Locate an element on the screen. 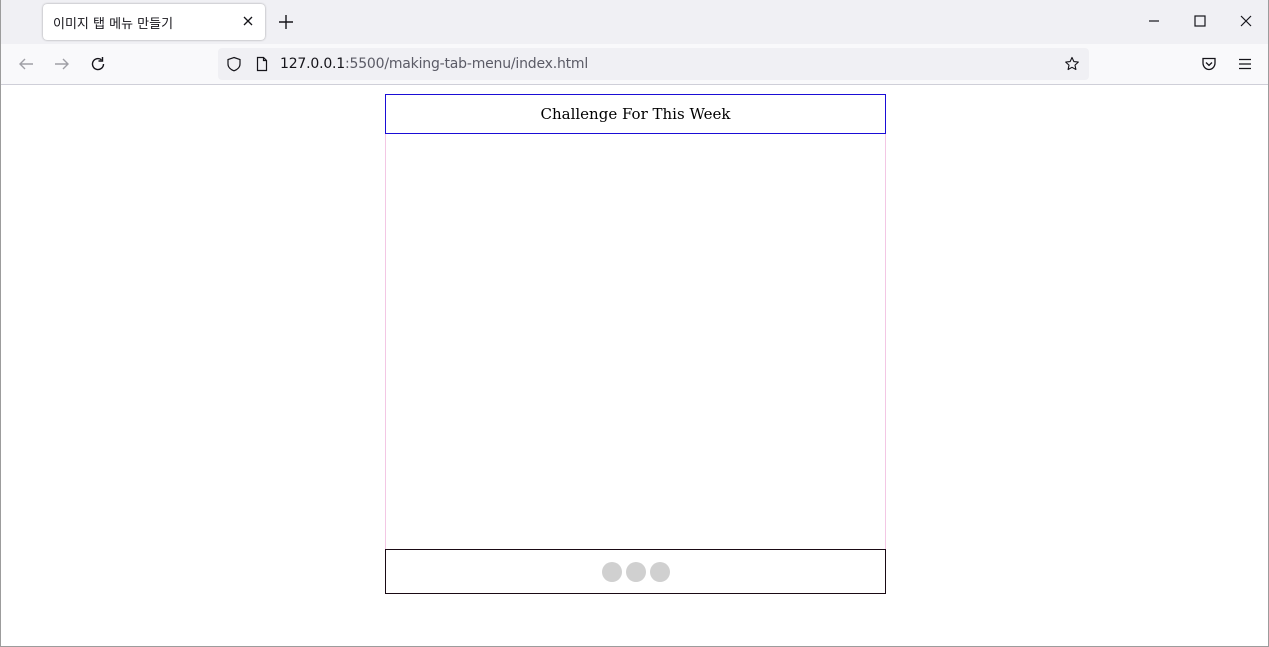 This screenshot has width=1269, height=647. tab-strip: 이미지 탭 메뉴 만들기 is located at coordinates (634, 22).